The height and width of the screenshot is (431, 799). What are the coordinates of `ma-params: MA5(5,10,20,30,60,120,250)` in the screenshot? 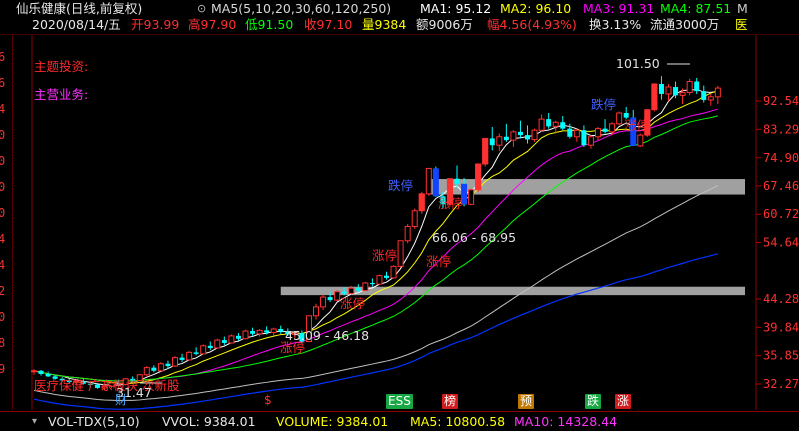 It's located at (301, 9).